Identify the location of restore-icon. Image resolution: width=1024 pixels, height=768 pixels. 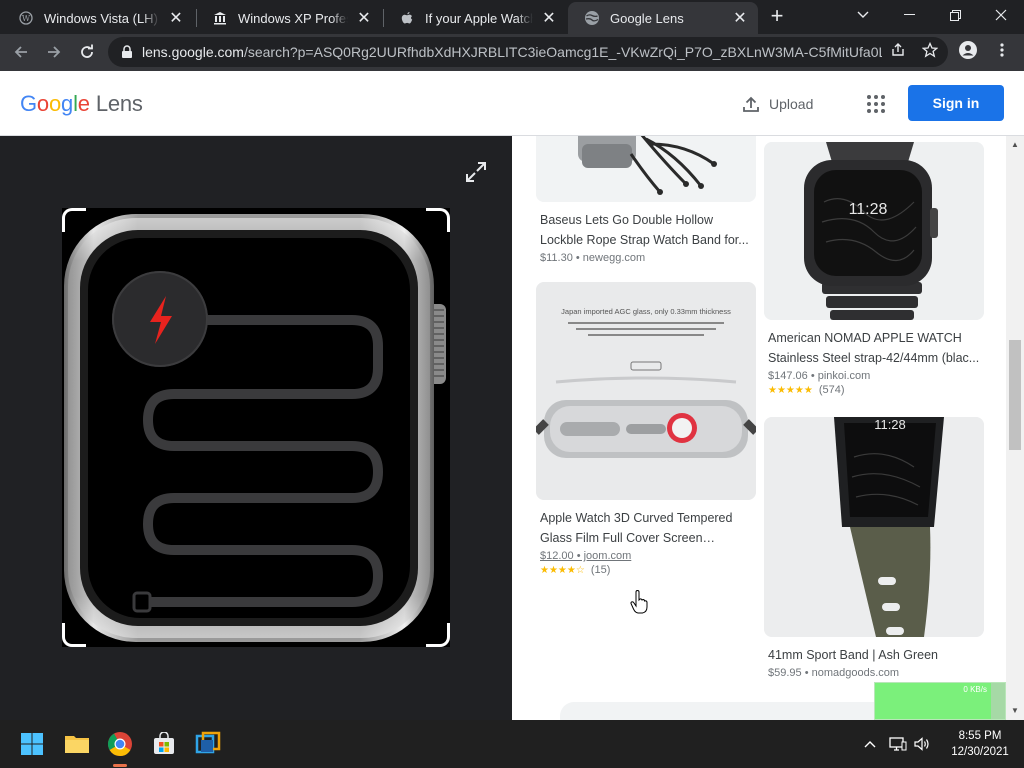
(955, 15).